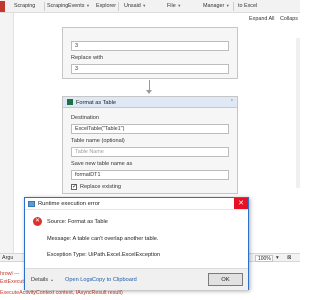 This screenshot has height=300, width=320. What do you see at coordinates (174, 6) in the screenshot?
I see `ribbon-item-file: File ▼` at bounding box center [174, 6].